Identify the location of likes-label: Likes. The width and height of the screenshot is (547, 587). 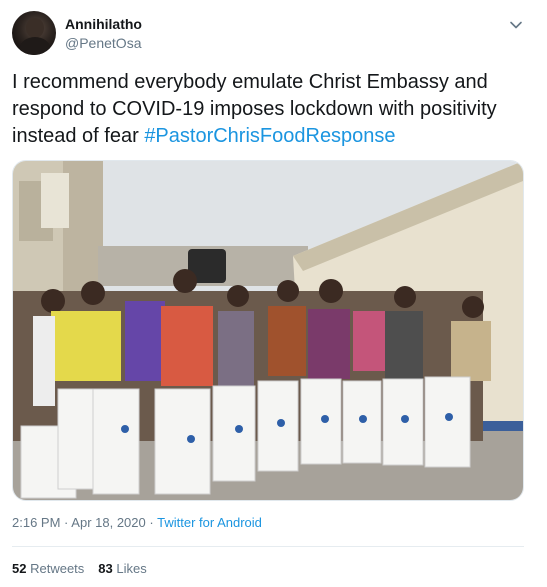
(131, 568).